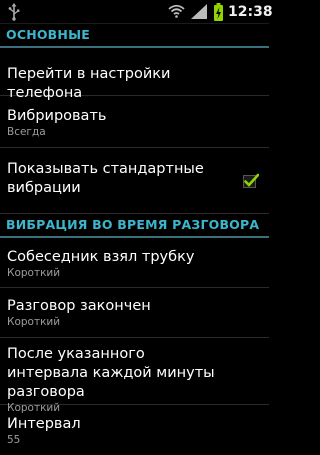 This screenshot has width=320, height=455. What do you see at coordinates (251, 181) in the screenshot?
I see `checkbox-checked-icon` at bounding box center [251, 181].